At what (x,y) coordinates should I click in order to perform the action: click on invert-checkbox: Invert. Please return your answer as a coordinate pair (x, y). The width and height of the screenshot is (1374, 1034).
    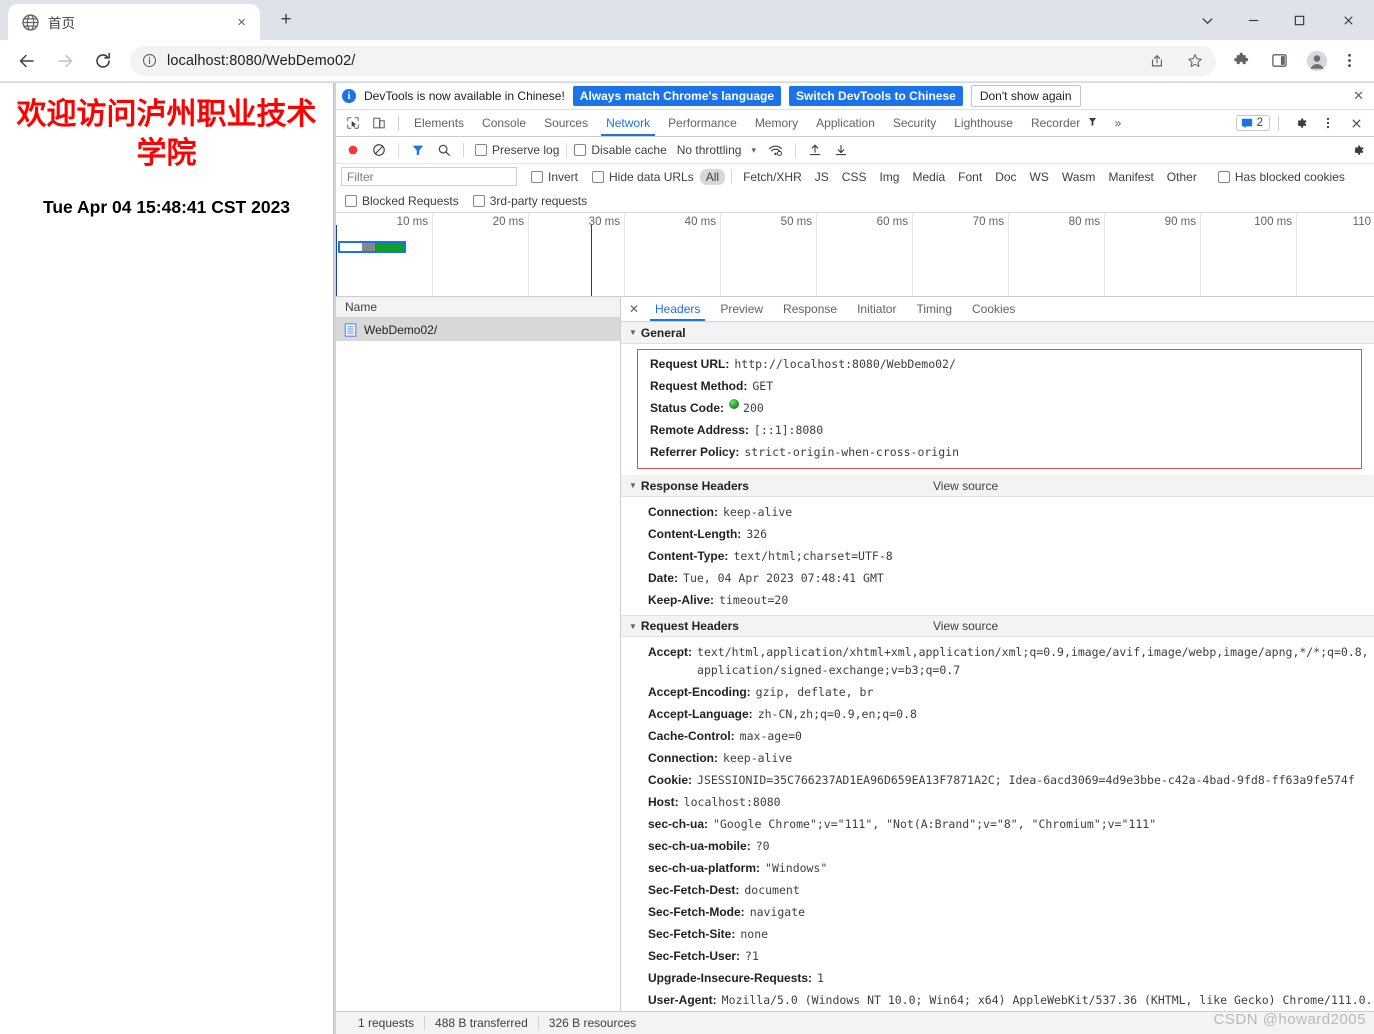
    Looking at the image, I should click on (554, 177).